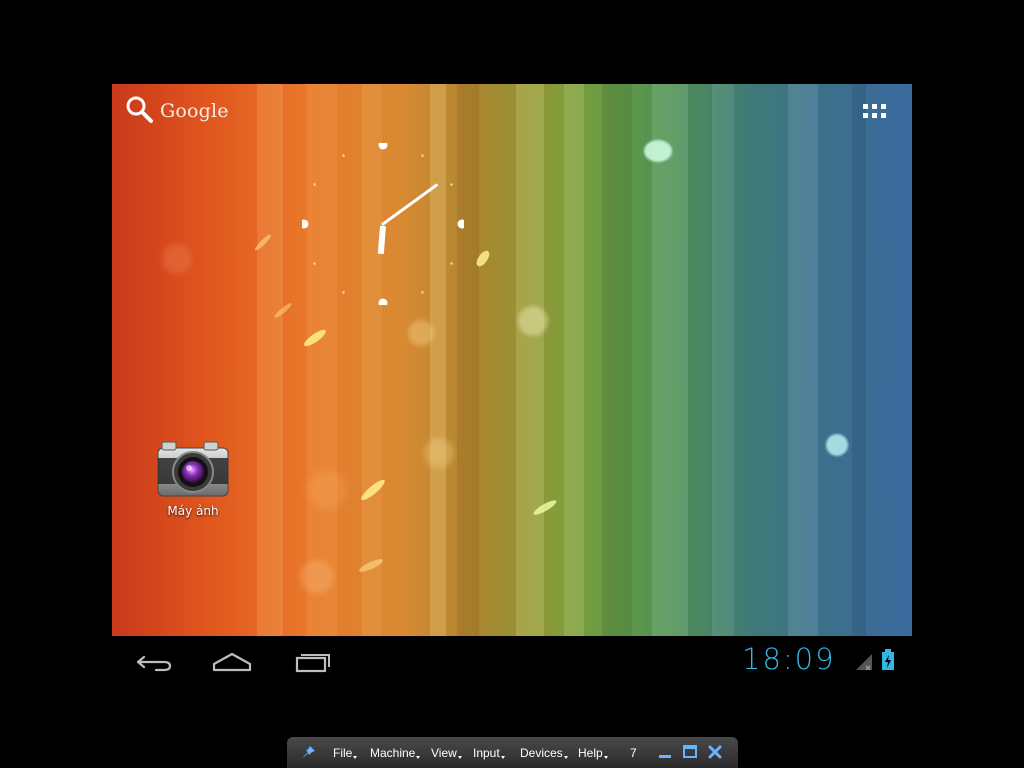 The image size is (1024, 768). I want to click on screen-number: 7, so click(633, 753).